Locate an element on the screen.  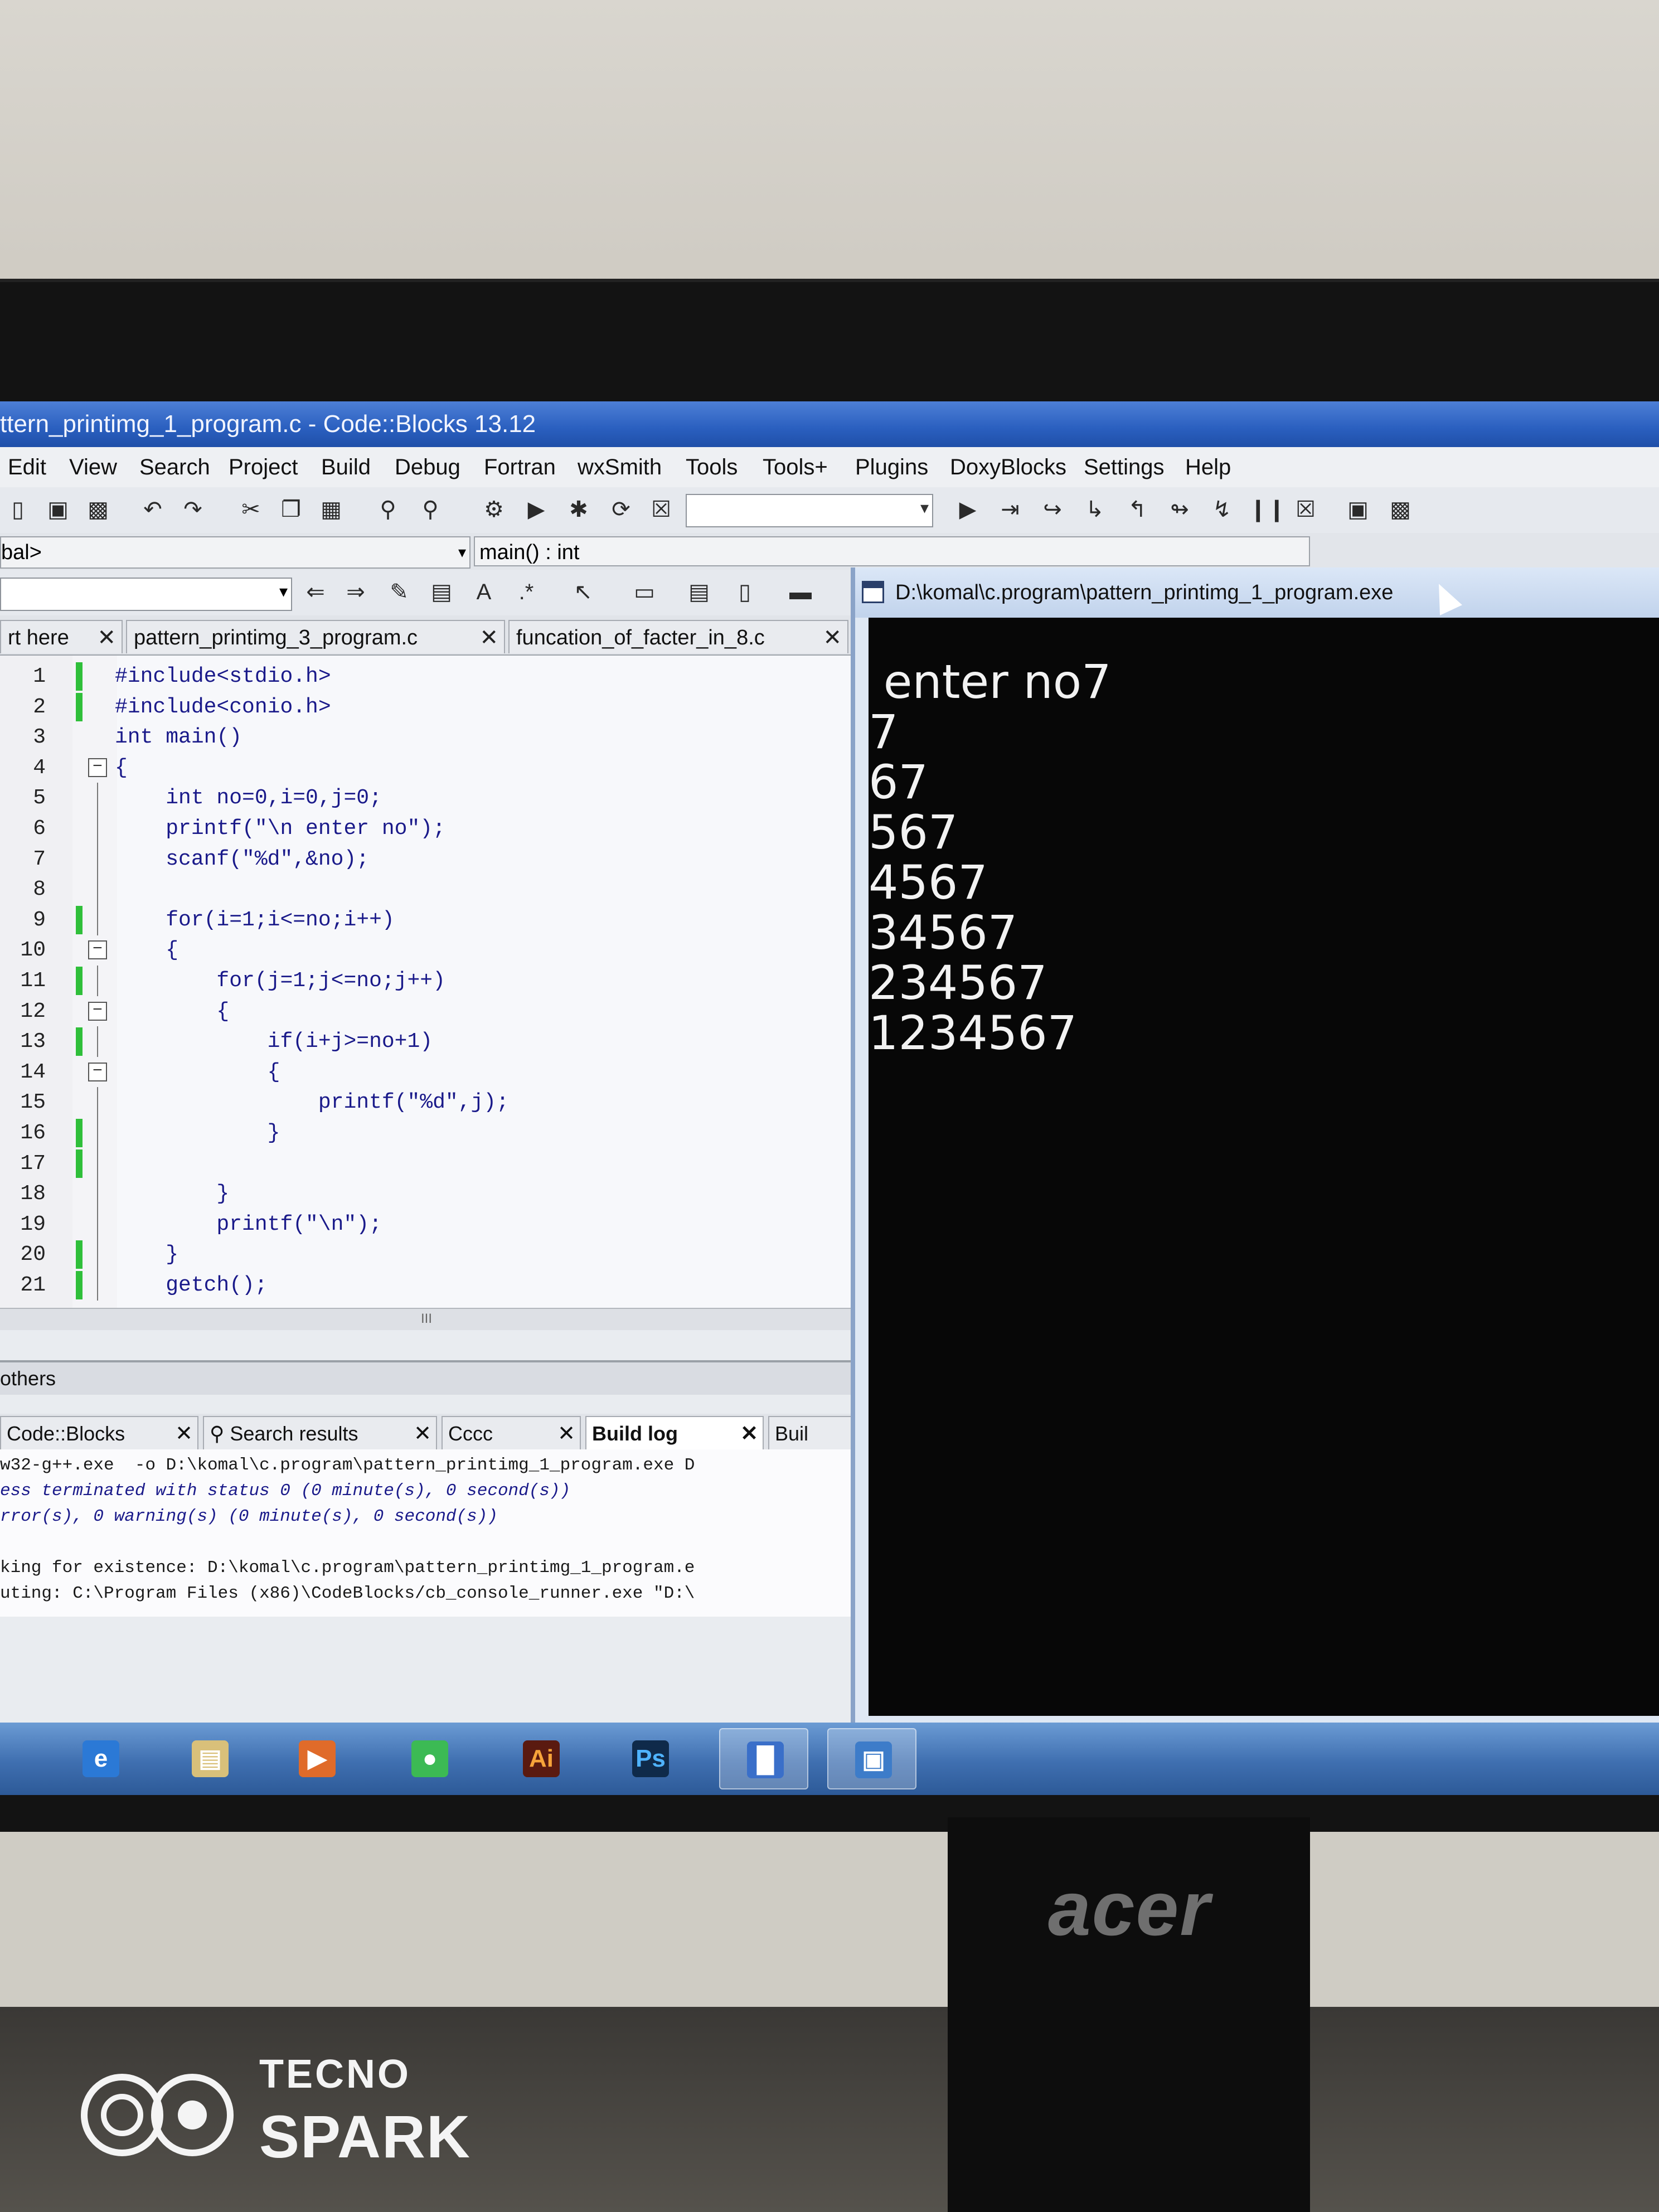
paste-icon: ▦ is located at coordinates (331, 509).